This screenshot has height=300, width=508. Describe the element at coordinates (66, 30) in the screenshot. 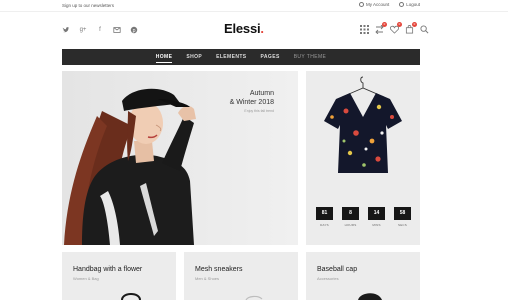

I see `twitter-icon` at that location.